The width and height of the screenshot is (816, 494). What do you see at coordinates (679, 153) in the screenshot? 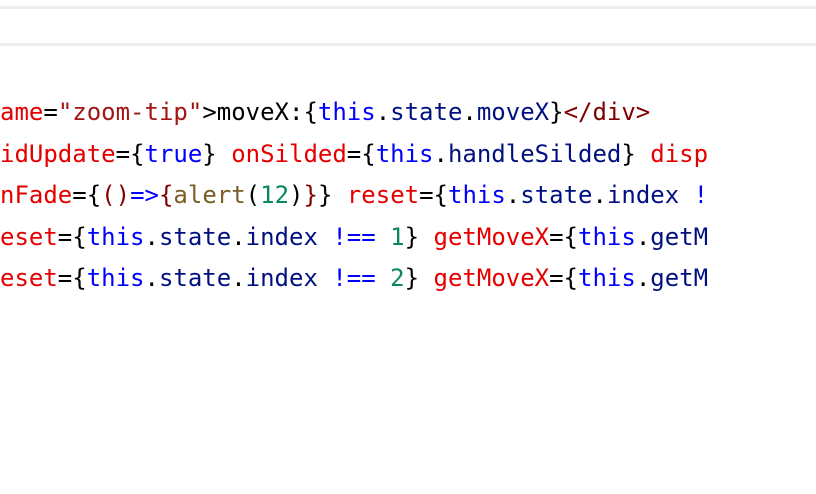
I see `code-token-attr: disp` at bounding box center [679, 153].